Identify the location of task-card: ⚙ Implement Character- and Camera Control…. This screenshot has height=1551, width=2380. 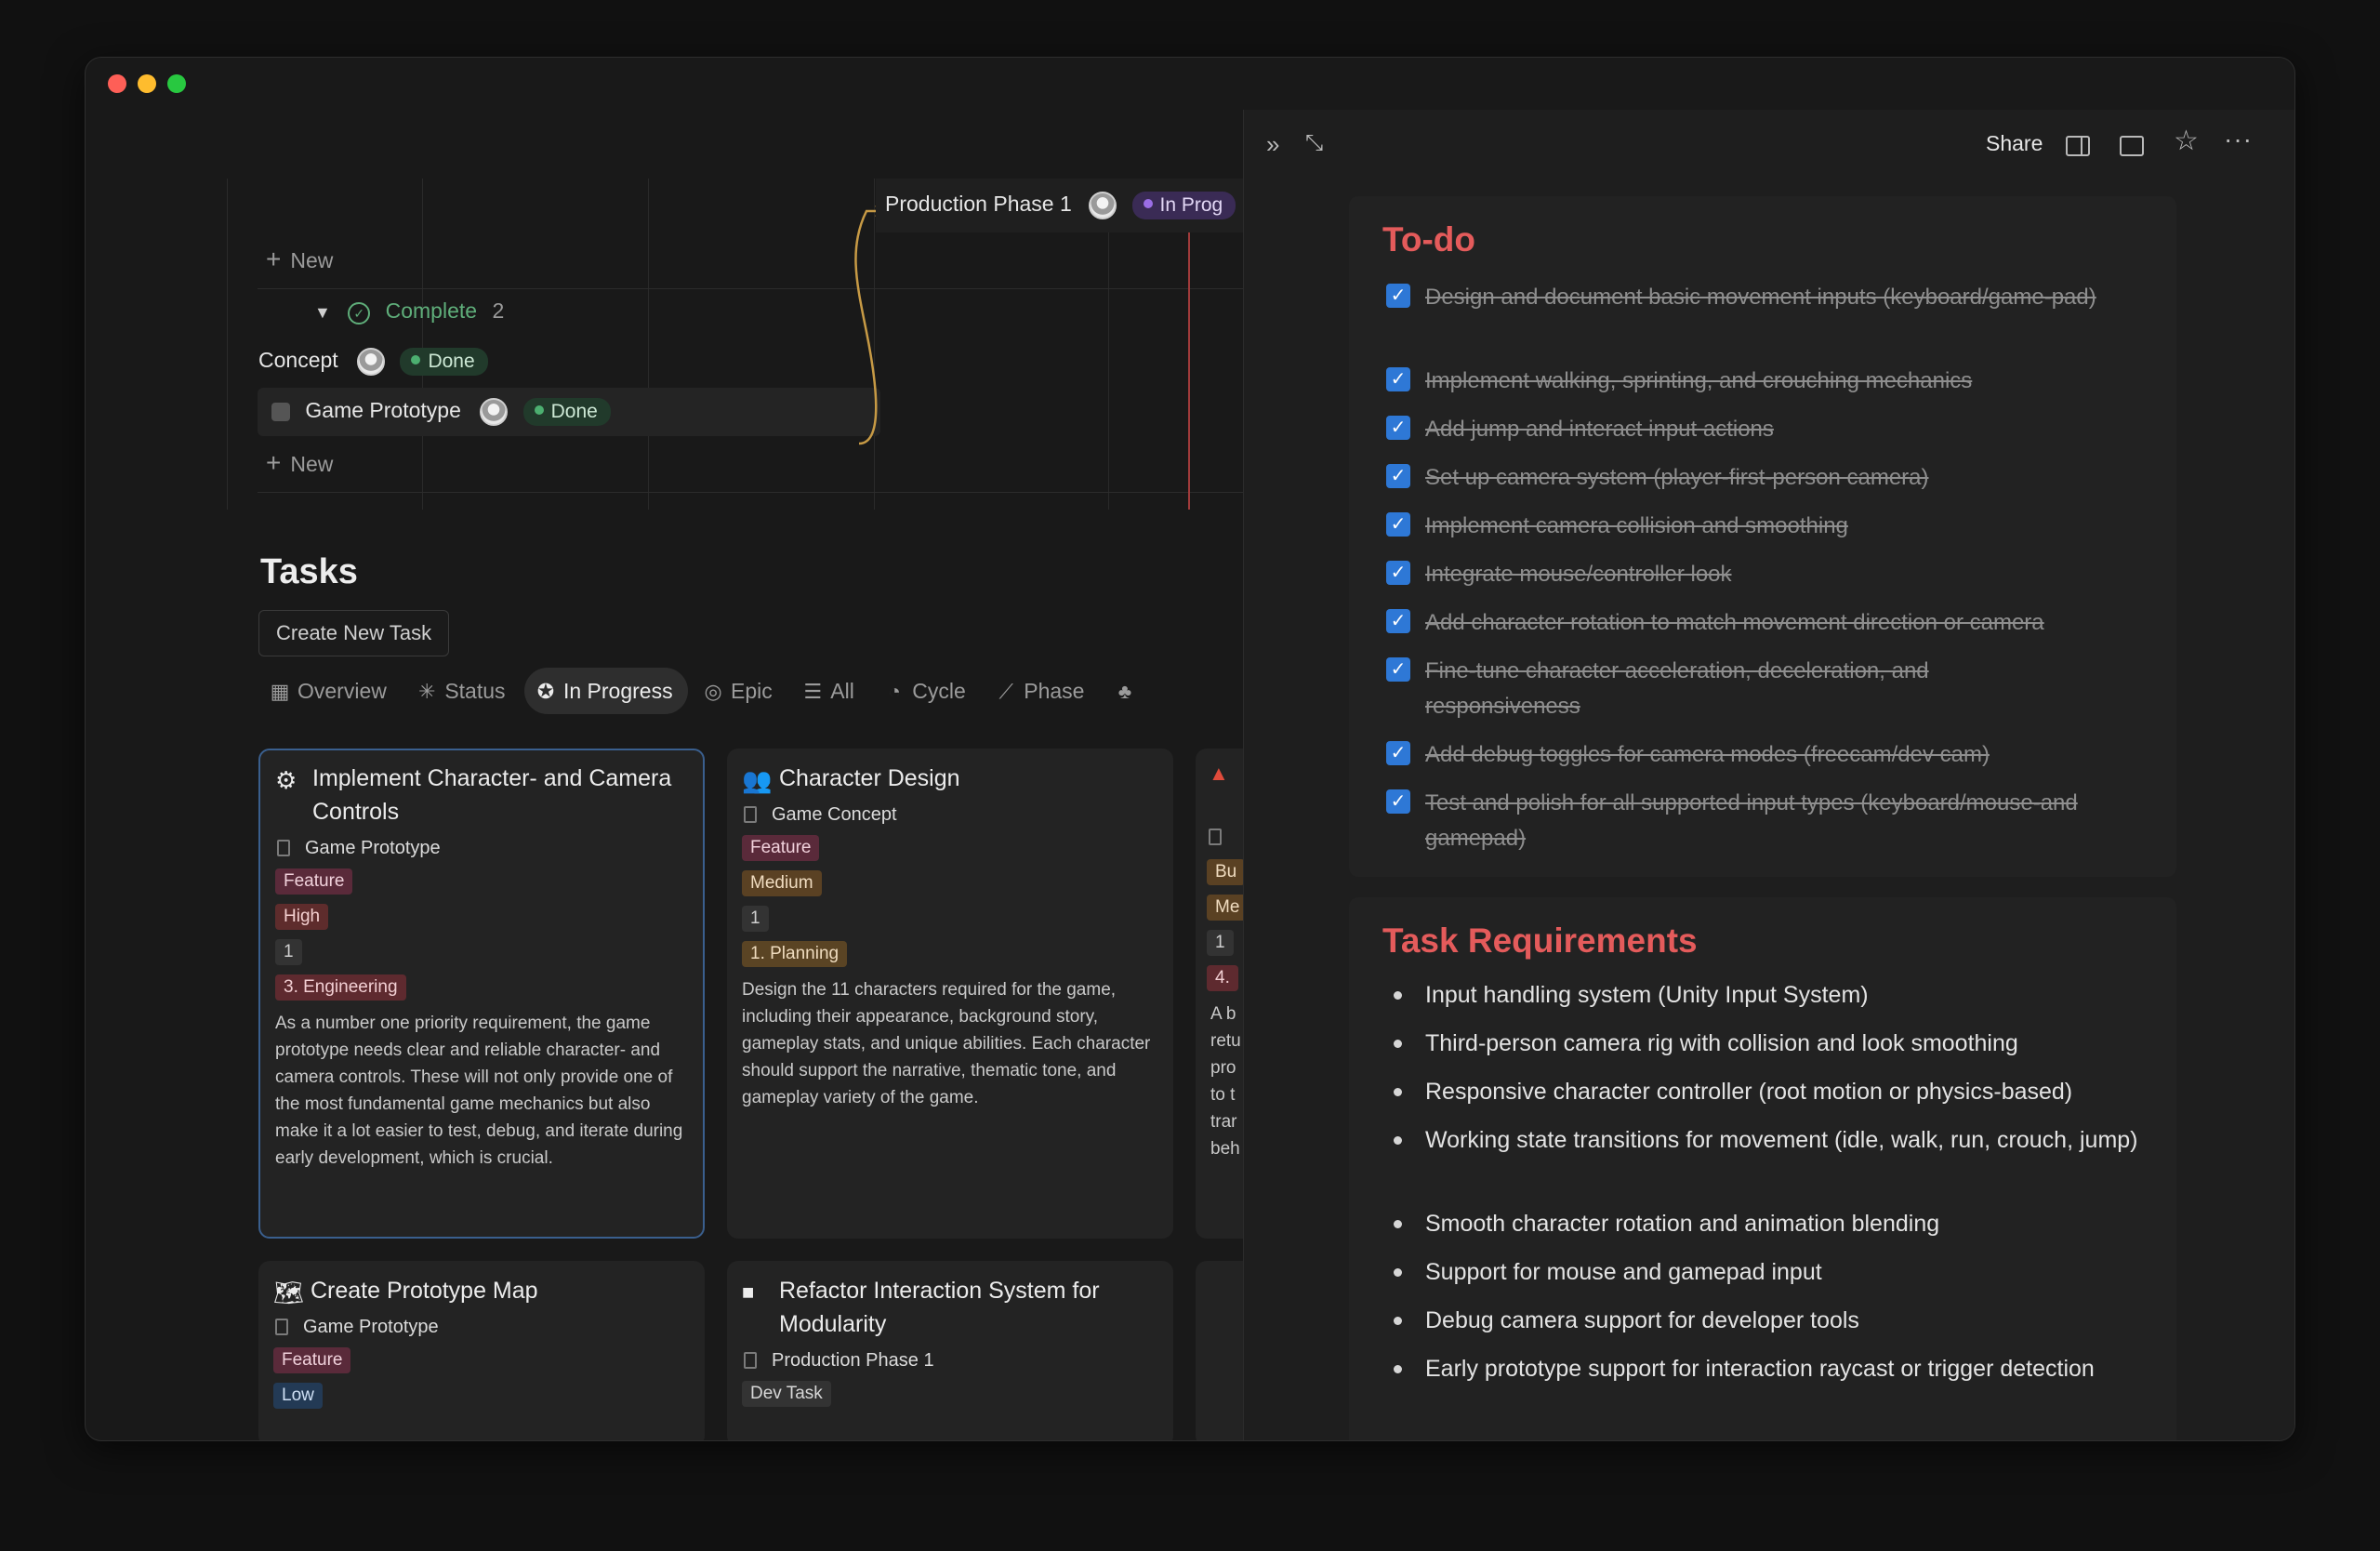
(481, 994).